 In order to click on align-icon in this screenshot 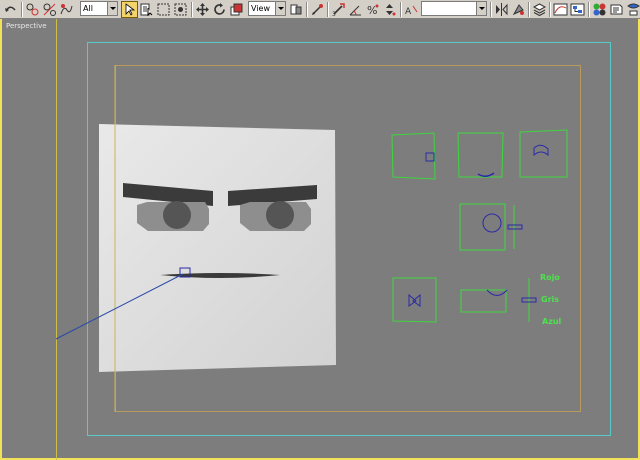, I will do `click(518, 9)`.